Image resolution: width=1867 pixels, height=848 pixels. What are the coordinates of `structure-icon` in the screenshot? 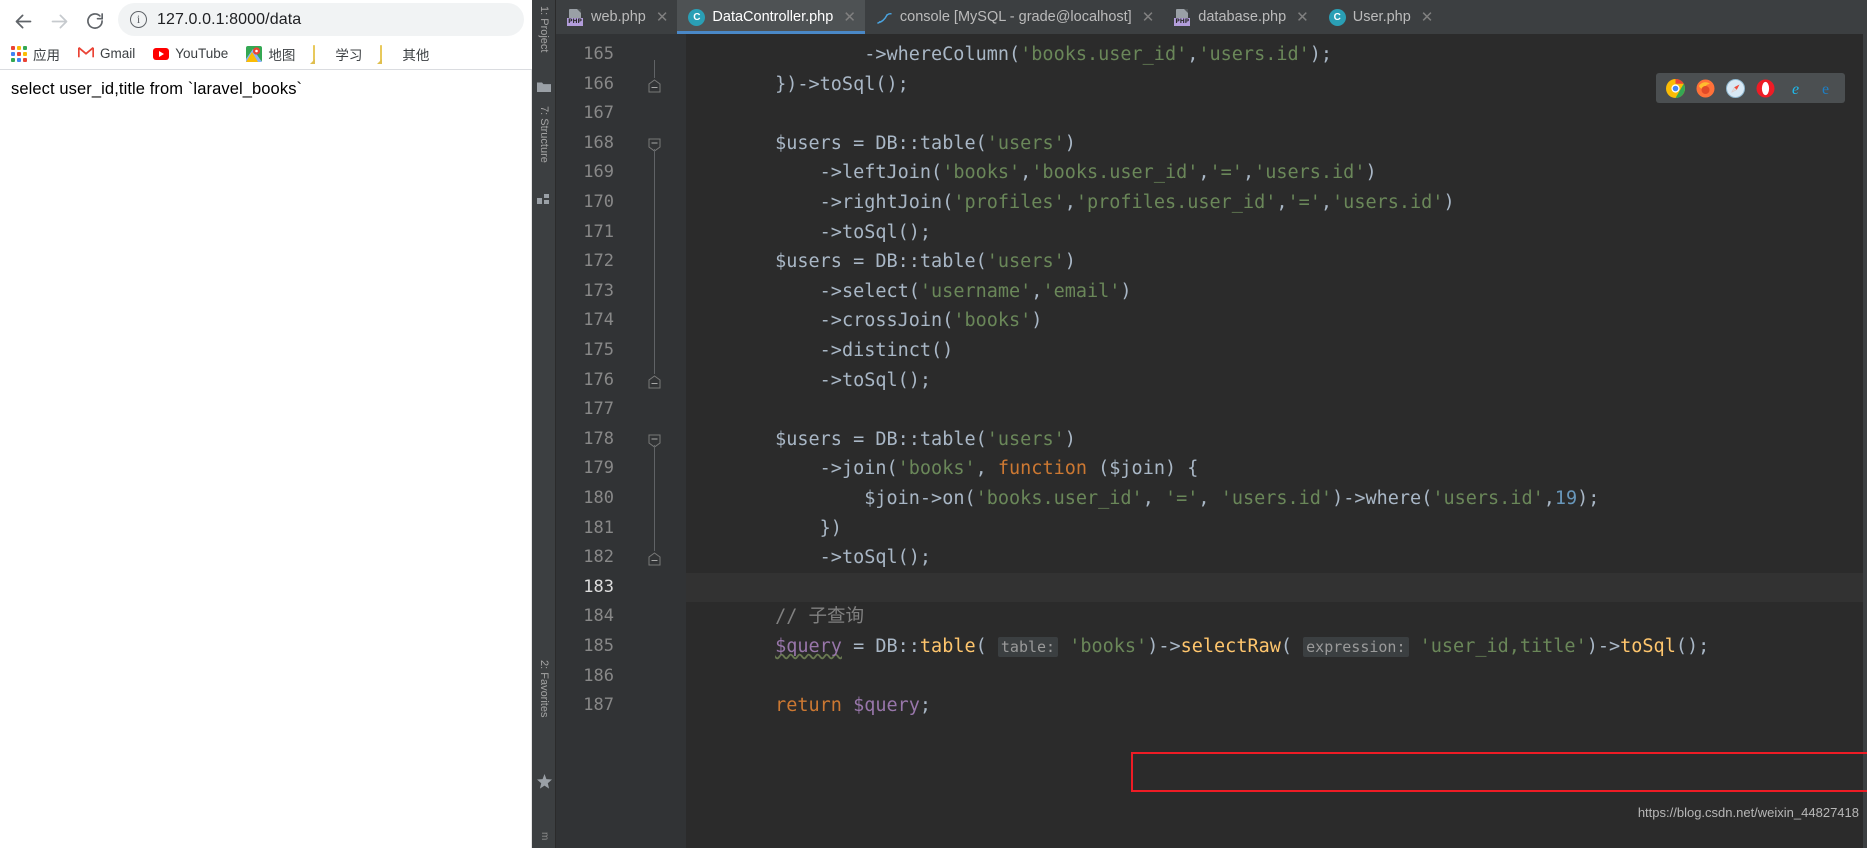 It's located at (544, 197).